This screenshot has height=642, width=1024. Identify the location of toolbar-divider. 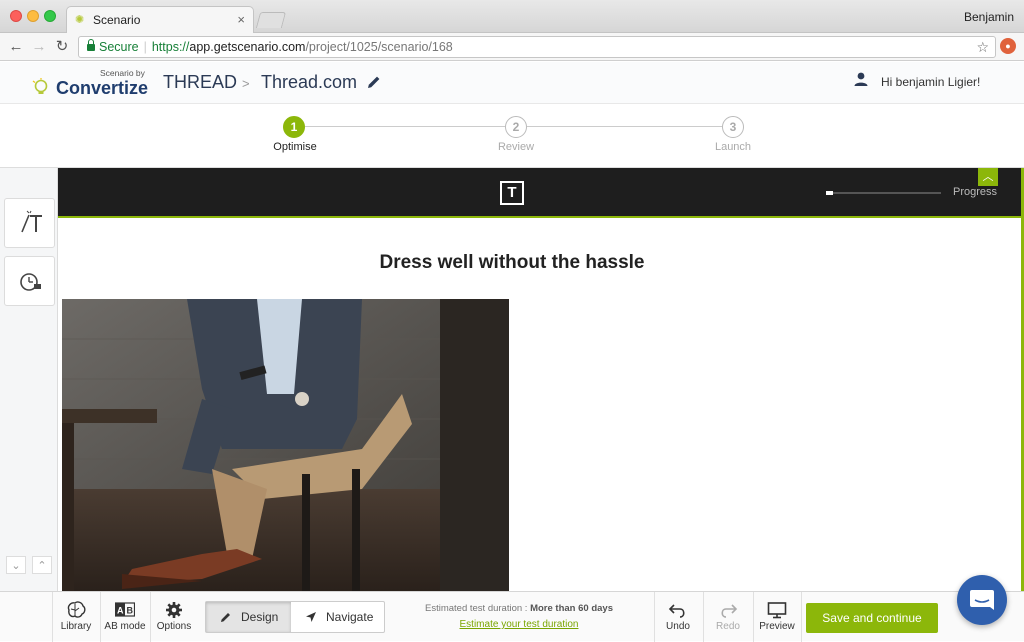
(801, 617).